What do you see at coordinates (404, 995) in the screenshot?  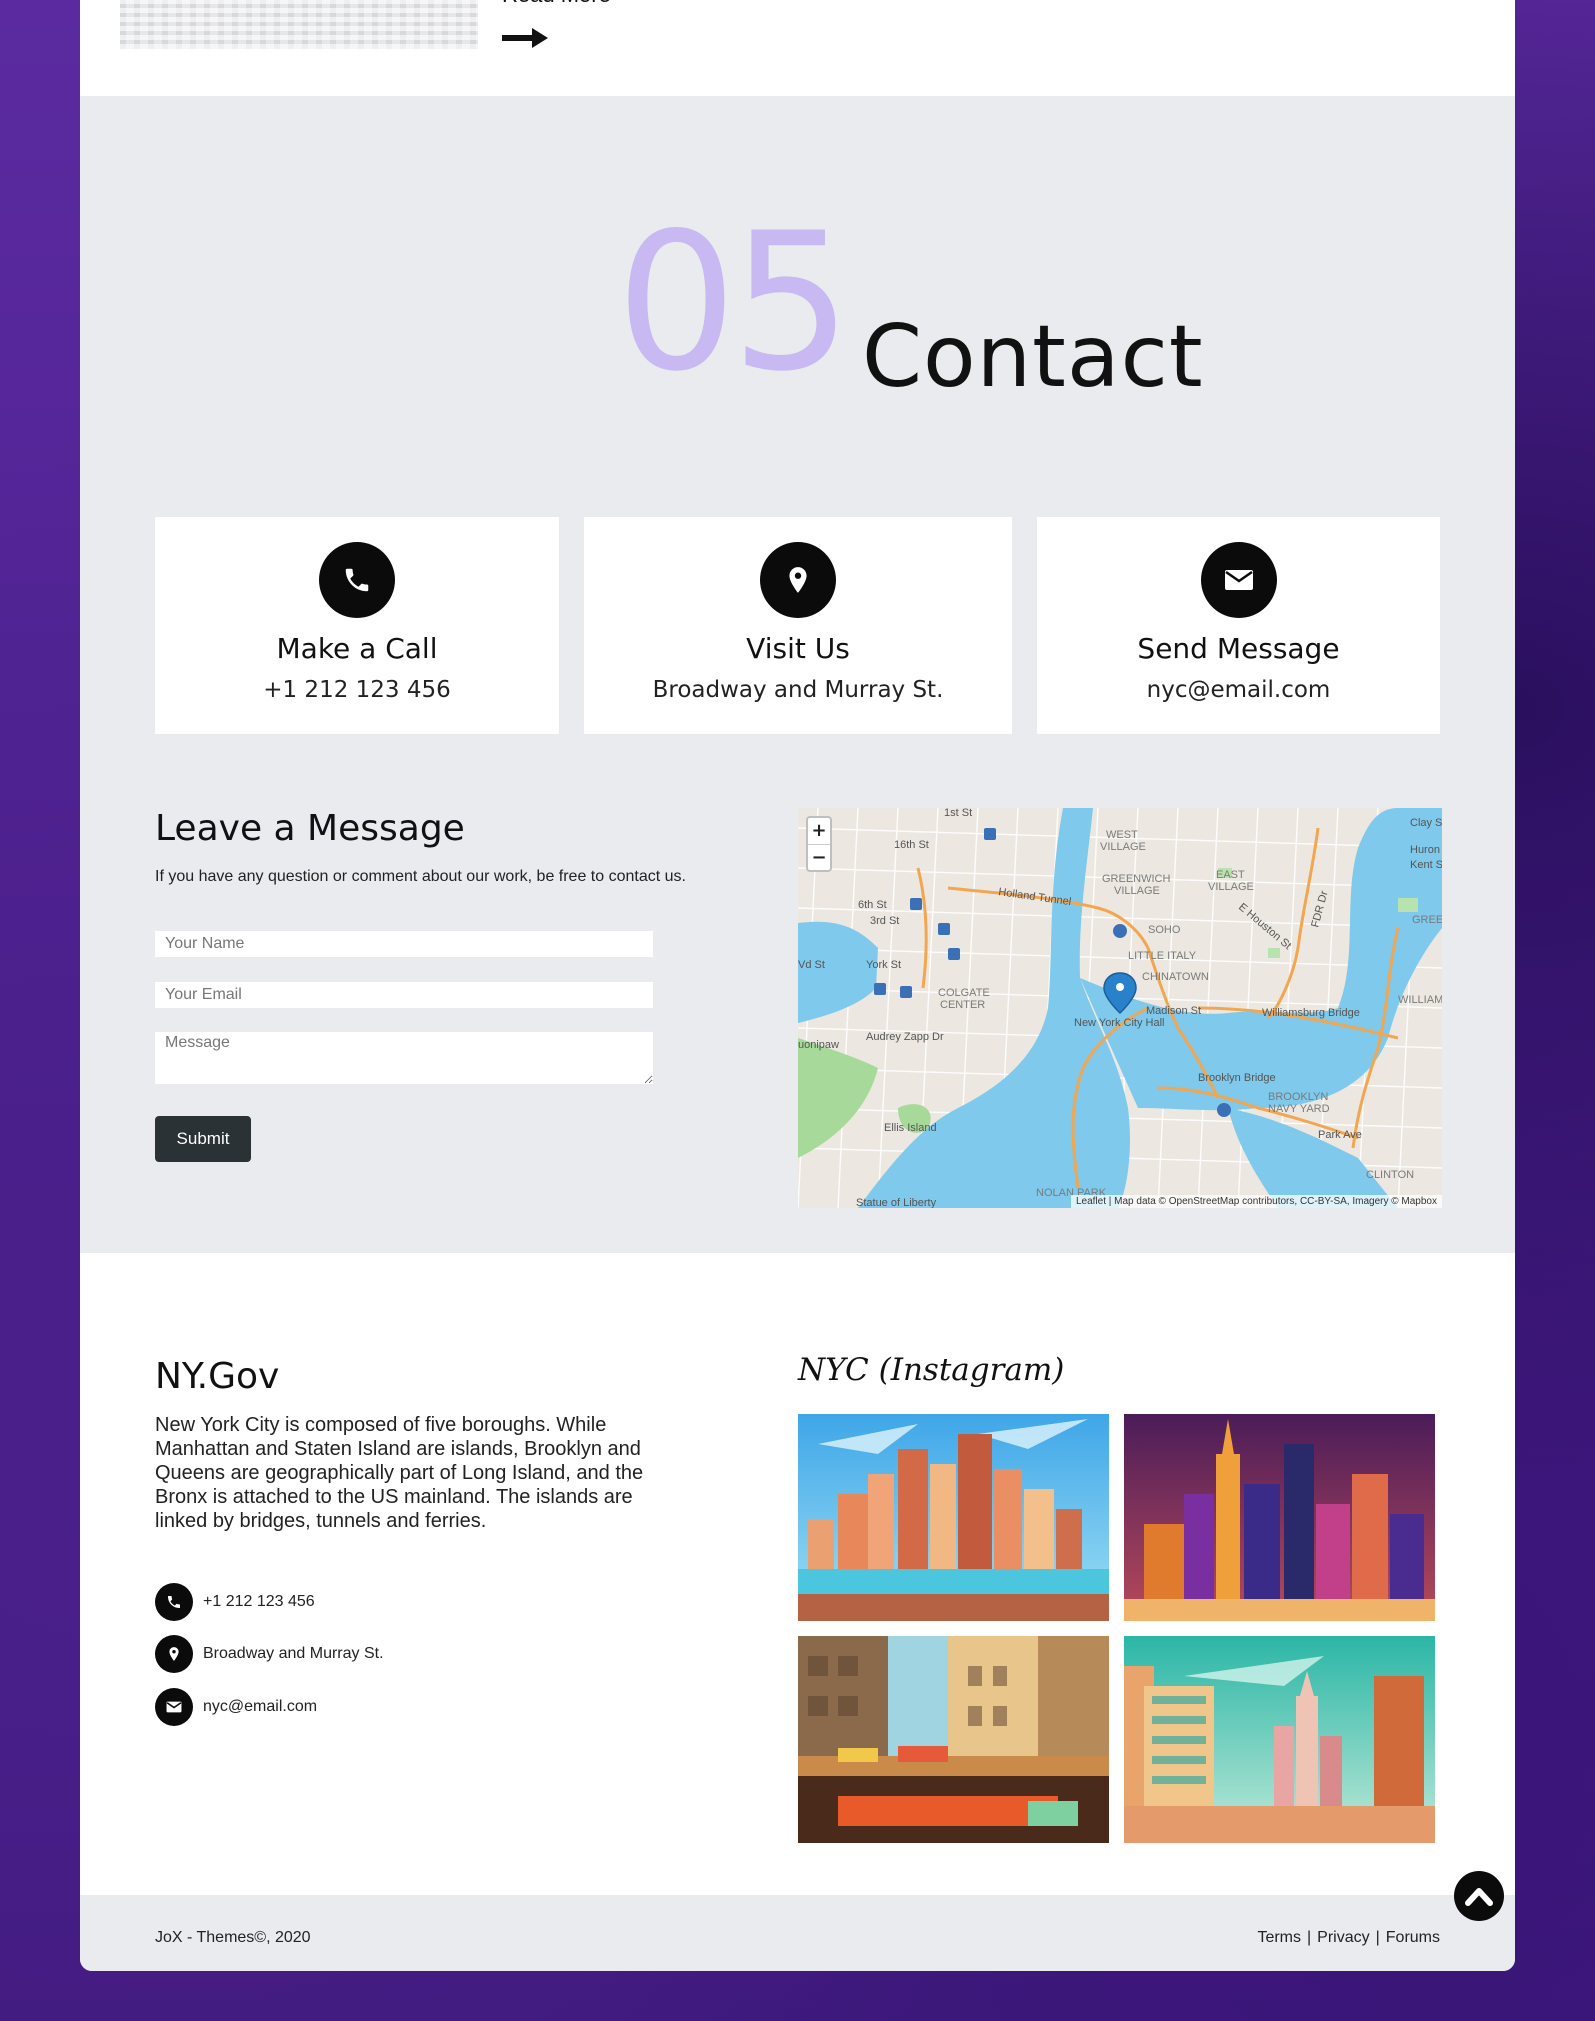 I see `email-input` at bounding box center [404, 995].